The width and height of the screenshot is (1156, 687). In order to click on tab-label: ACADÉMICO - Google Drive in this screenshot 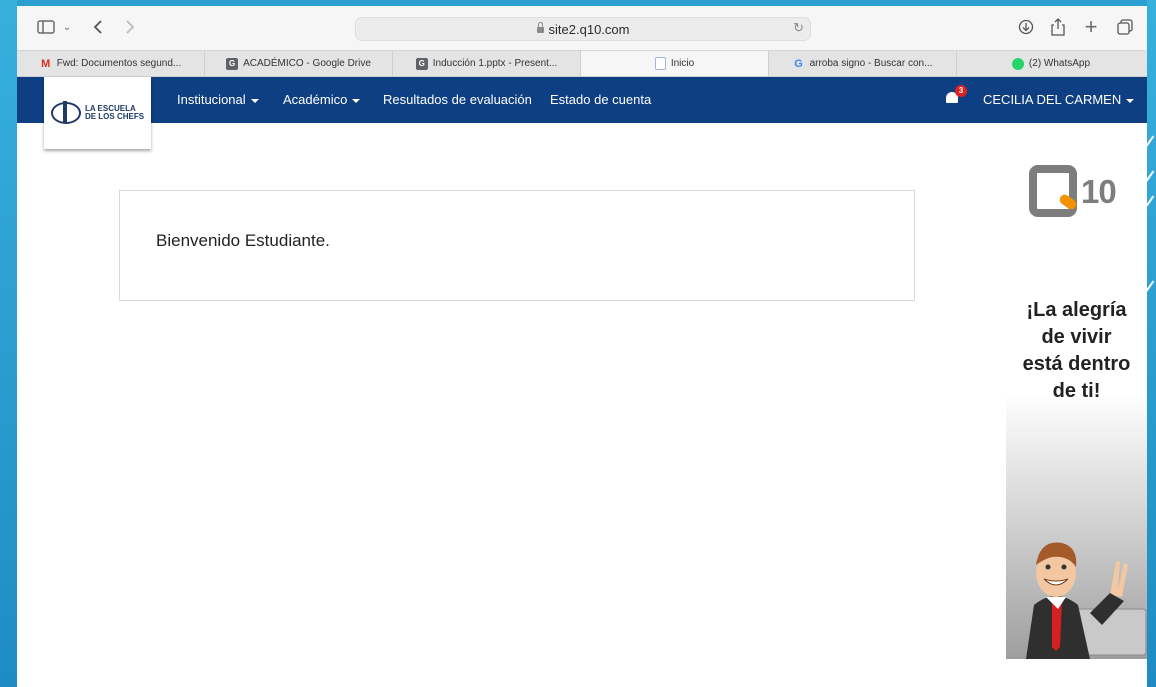, I will do `click(307, 63)`.